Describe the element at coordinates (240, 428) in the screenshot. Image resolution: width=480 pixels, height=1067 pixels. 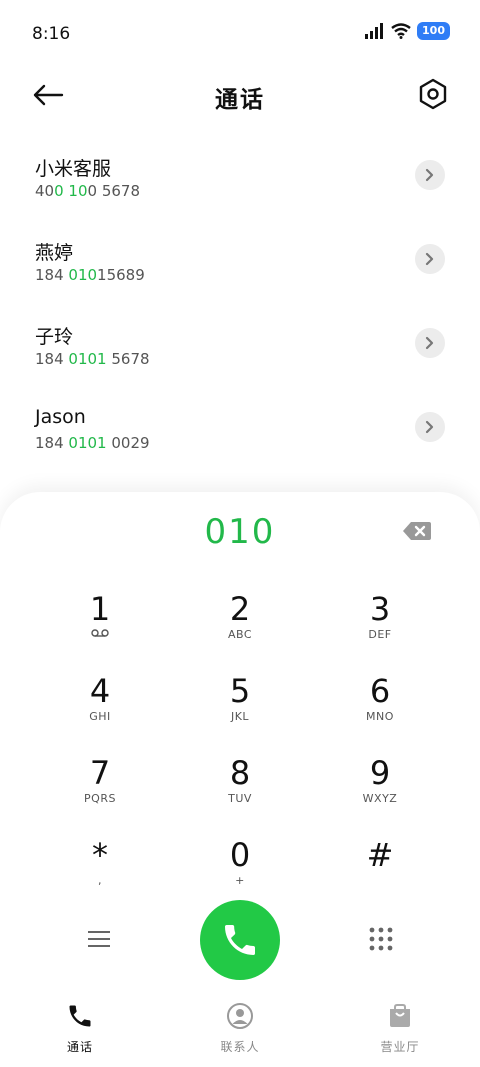
I see `contact-item: Jason 184 0101 0029` at that location.